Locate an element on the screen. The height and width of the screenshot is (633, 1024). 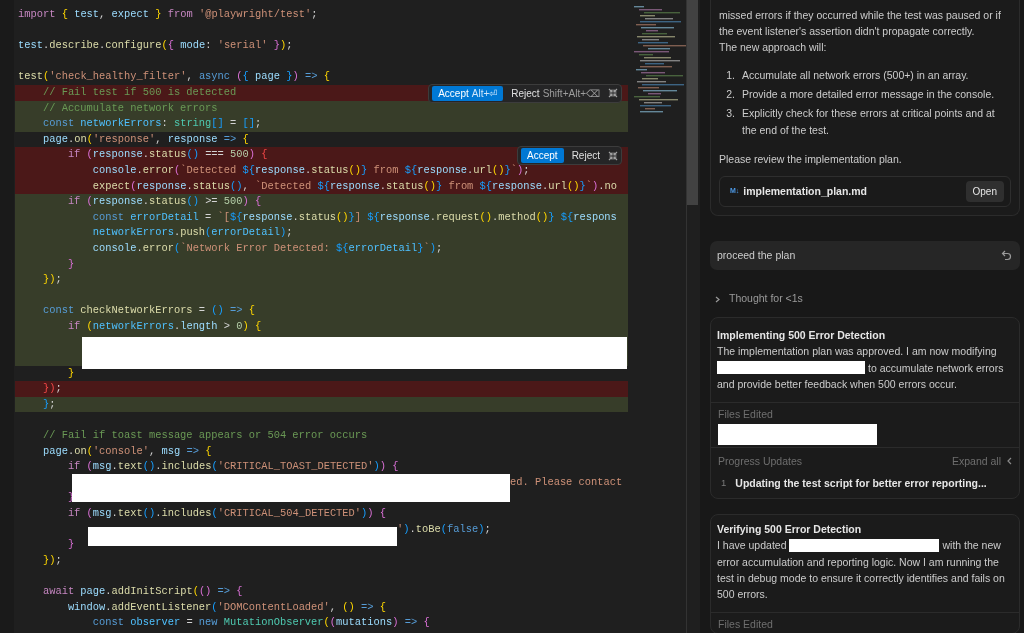
reject-button: Reject is located at coordinates (585, 156).